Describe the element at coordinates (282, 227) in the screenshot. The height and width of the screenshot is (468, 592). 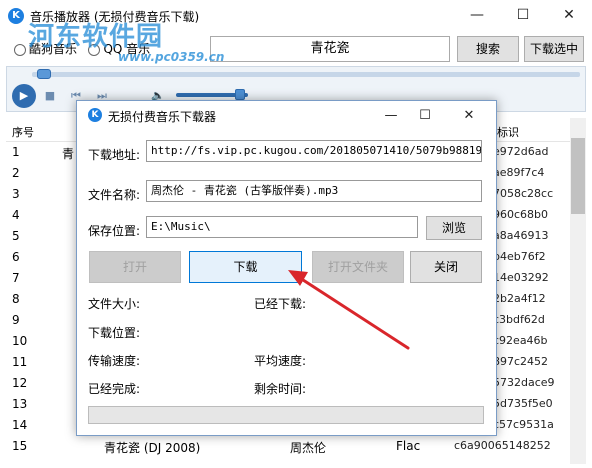
I see `save-path-field: E:\Music\` at that location.